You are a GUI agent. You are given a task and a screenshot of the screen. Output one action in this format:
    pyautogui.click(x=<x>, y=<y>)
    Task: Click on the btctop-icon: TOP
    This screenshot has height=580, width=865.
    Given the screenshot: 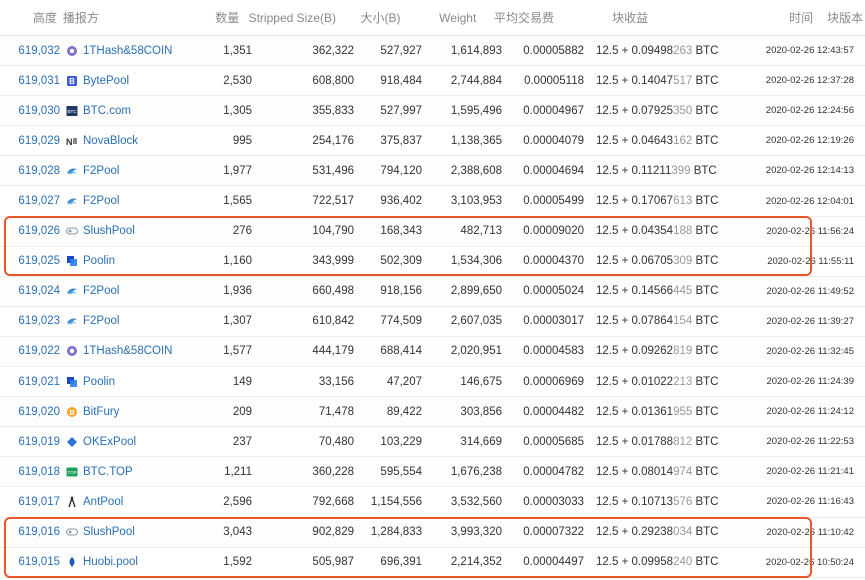 What is the action you would take?
    pyautogui.click(x=72, y=472)
    